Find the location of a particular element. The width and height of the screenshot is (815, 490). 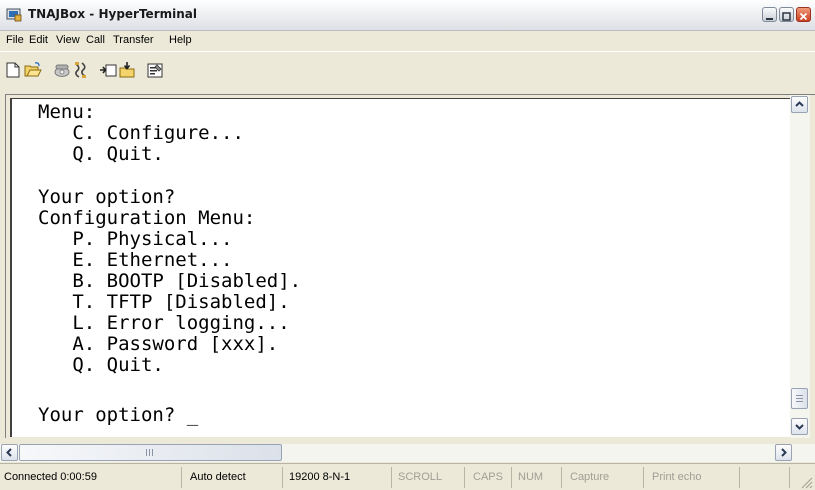

minimize-icon is located at coordinates (769, 19).